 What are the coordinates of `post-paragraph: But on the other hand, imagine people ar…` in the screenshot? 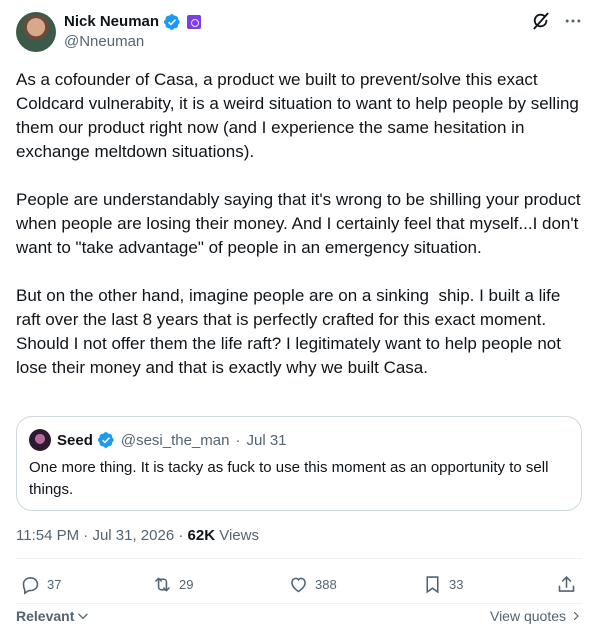 It's located at (291, 331).